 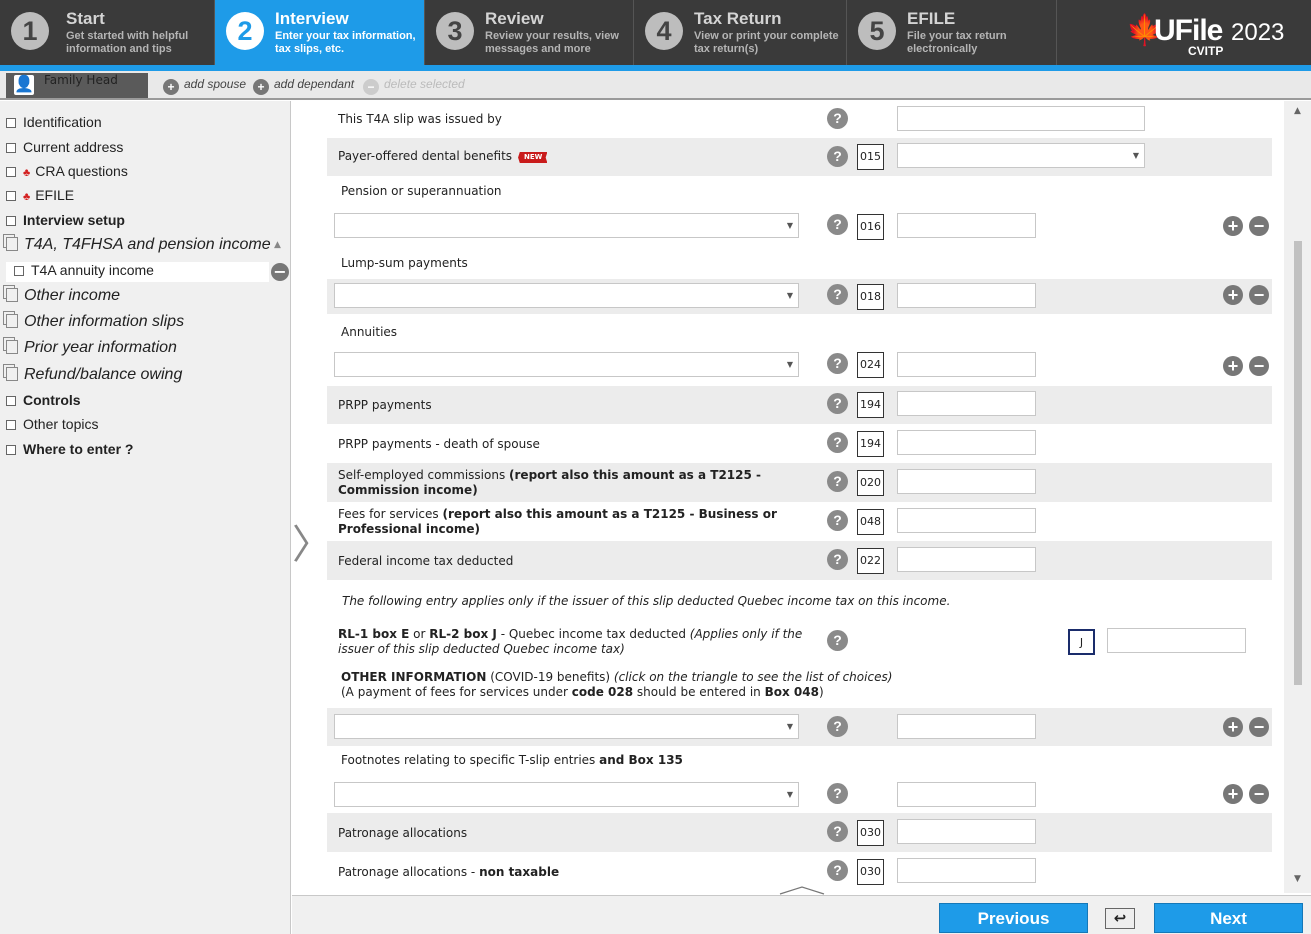 What do you see at coordinates (1297, 879) in the screenshot?
I see `scroll-down-arrow-icon: ▼` at bounding box center [1297, 879].